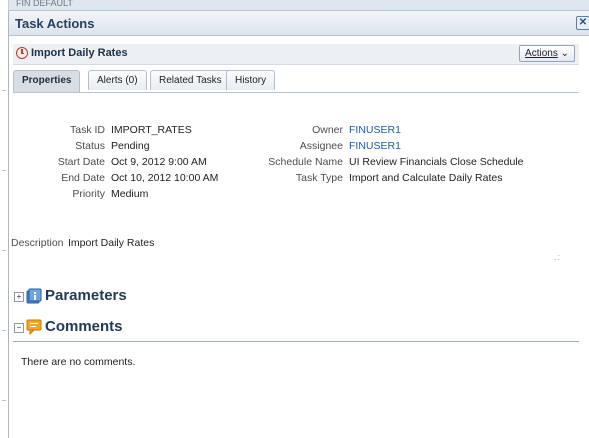 The width and height of the screenshot is (589, 438). I want to click on schedule-name-label: Schedule Name, so click(305, 162).